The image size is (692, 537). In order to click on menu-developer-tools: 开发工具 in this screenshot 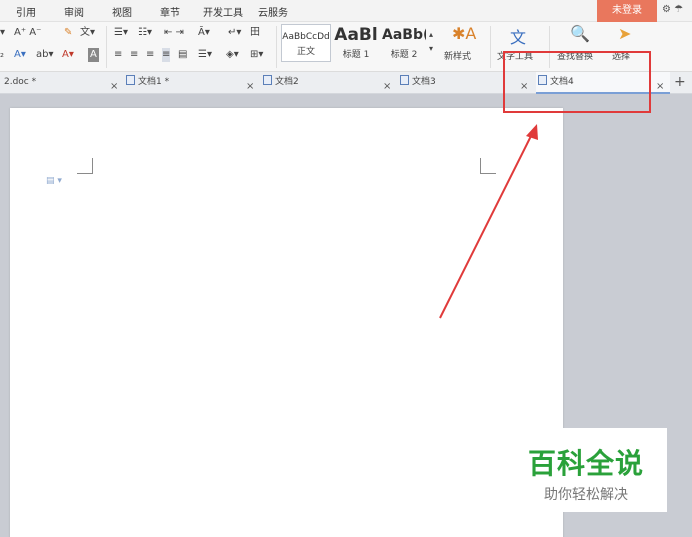, I will do `click(223, 11)`.